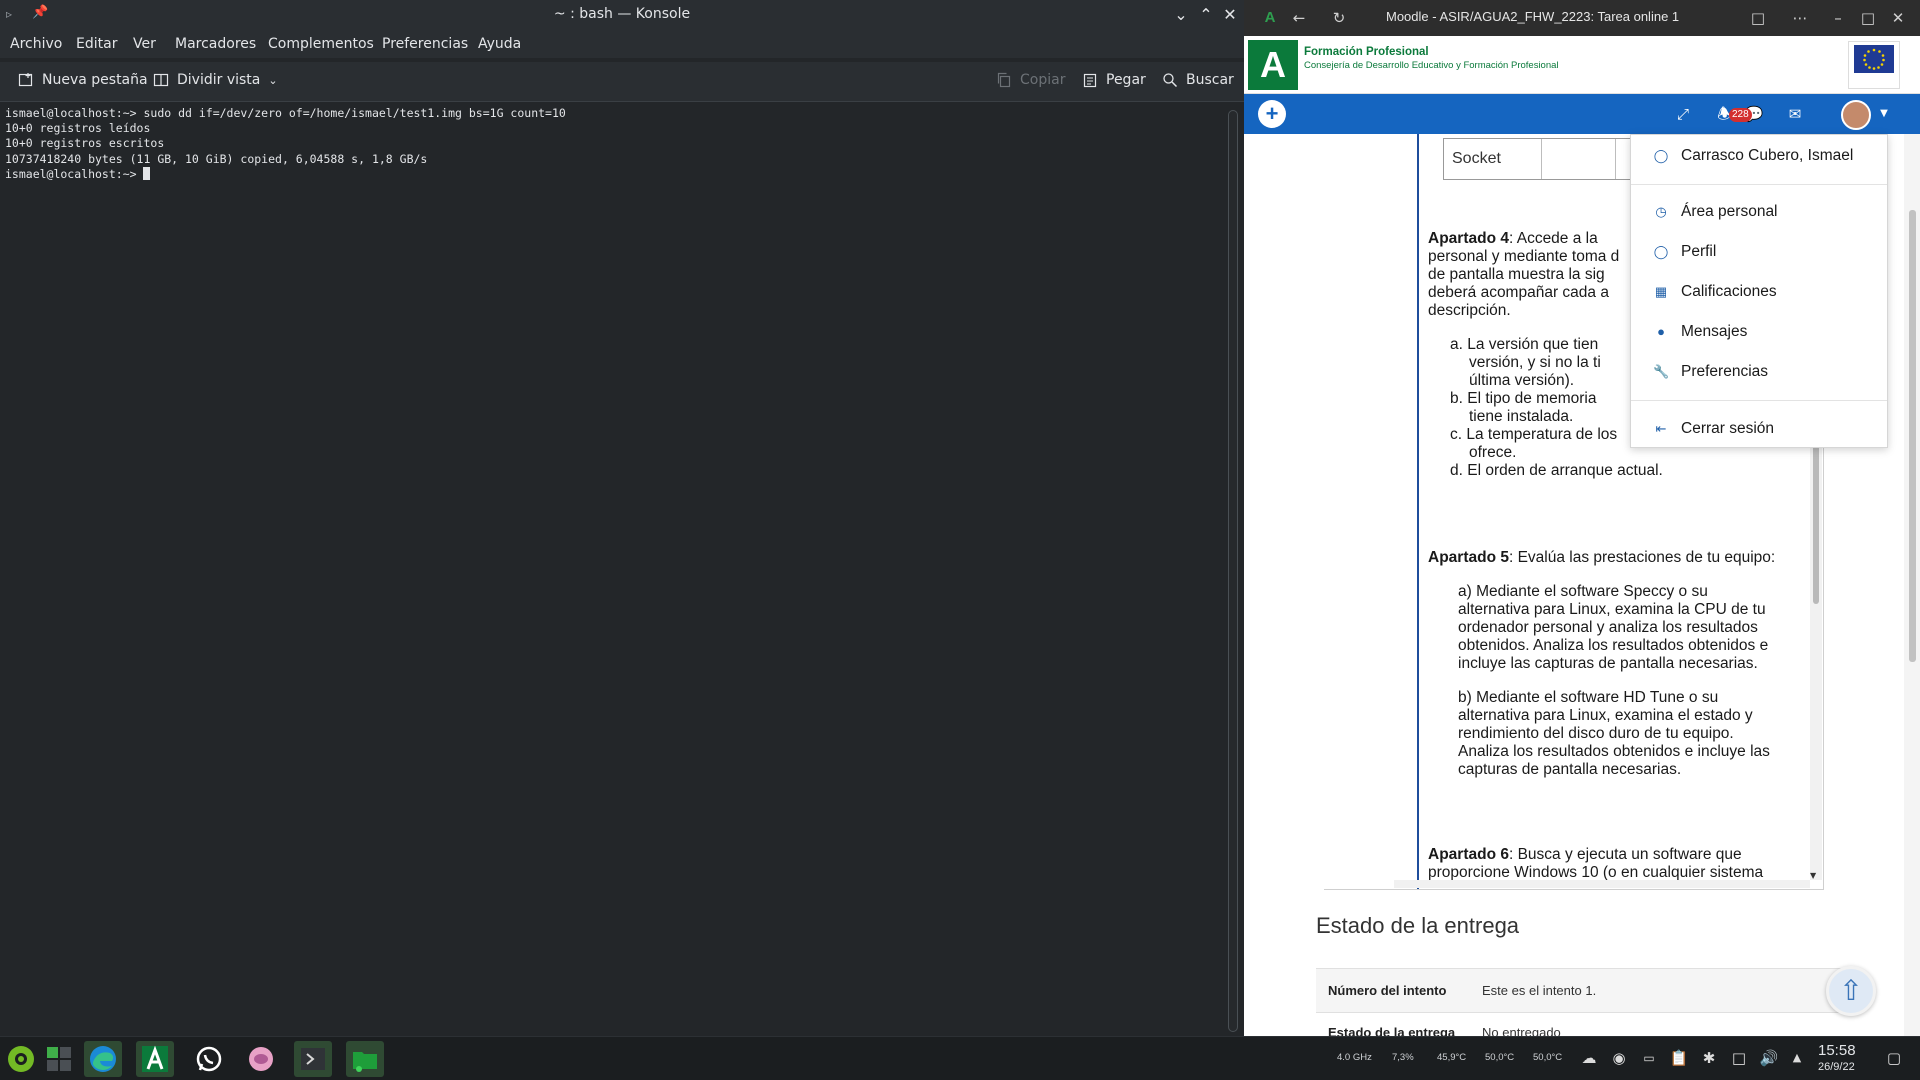 The height and width of the screenshot is (1080, 1920). What do you see at coordinates (1679, 1058) in the screenshot?
I see `clipboard-icon: 📋` at bounding box center [1679, 1058].